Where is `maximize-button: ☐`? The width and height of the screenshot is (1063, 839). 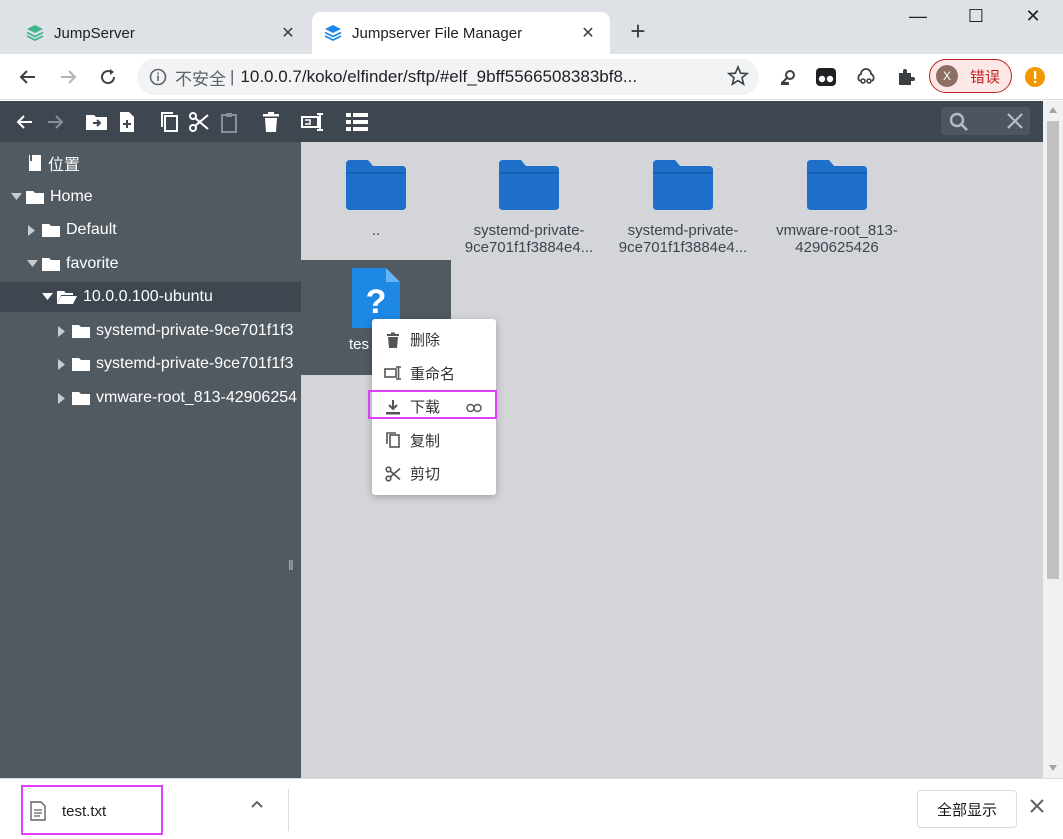
maximize-button: ☐ is located at coordinates (976, 20).